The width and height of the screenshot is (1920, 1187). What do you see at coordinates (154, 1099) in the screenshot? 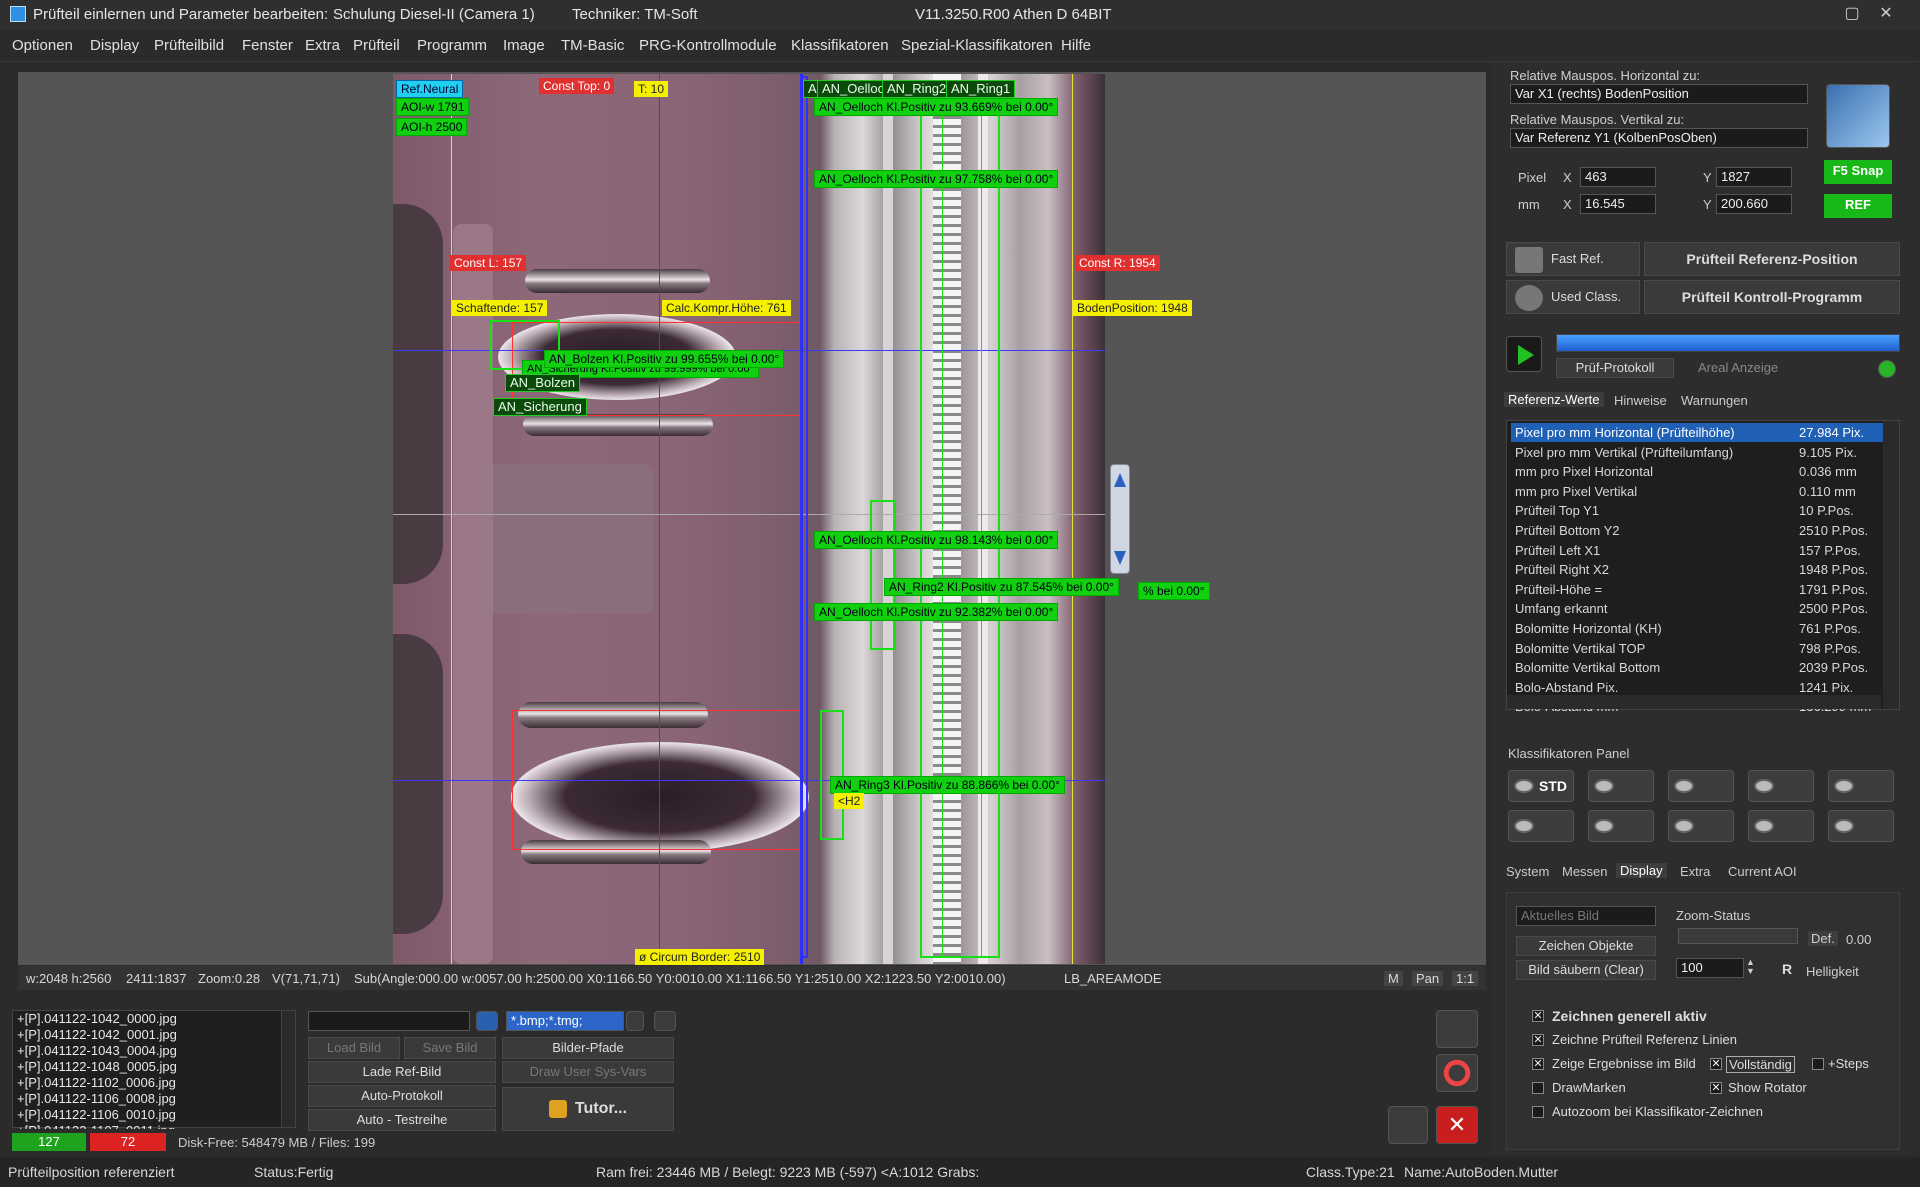
I see `list-item: +[P].041122-1106_0008.jpg` at bounding box center [154, 1099].